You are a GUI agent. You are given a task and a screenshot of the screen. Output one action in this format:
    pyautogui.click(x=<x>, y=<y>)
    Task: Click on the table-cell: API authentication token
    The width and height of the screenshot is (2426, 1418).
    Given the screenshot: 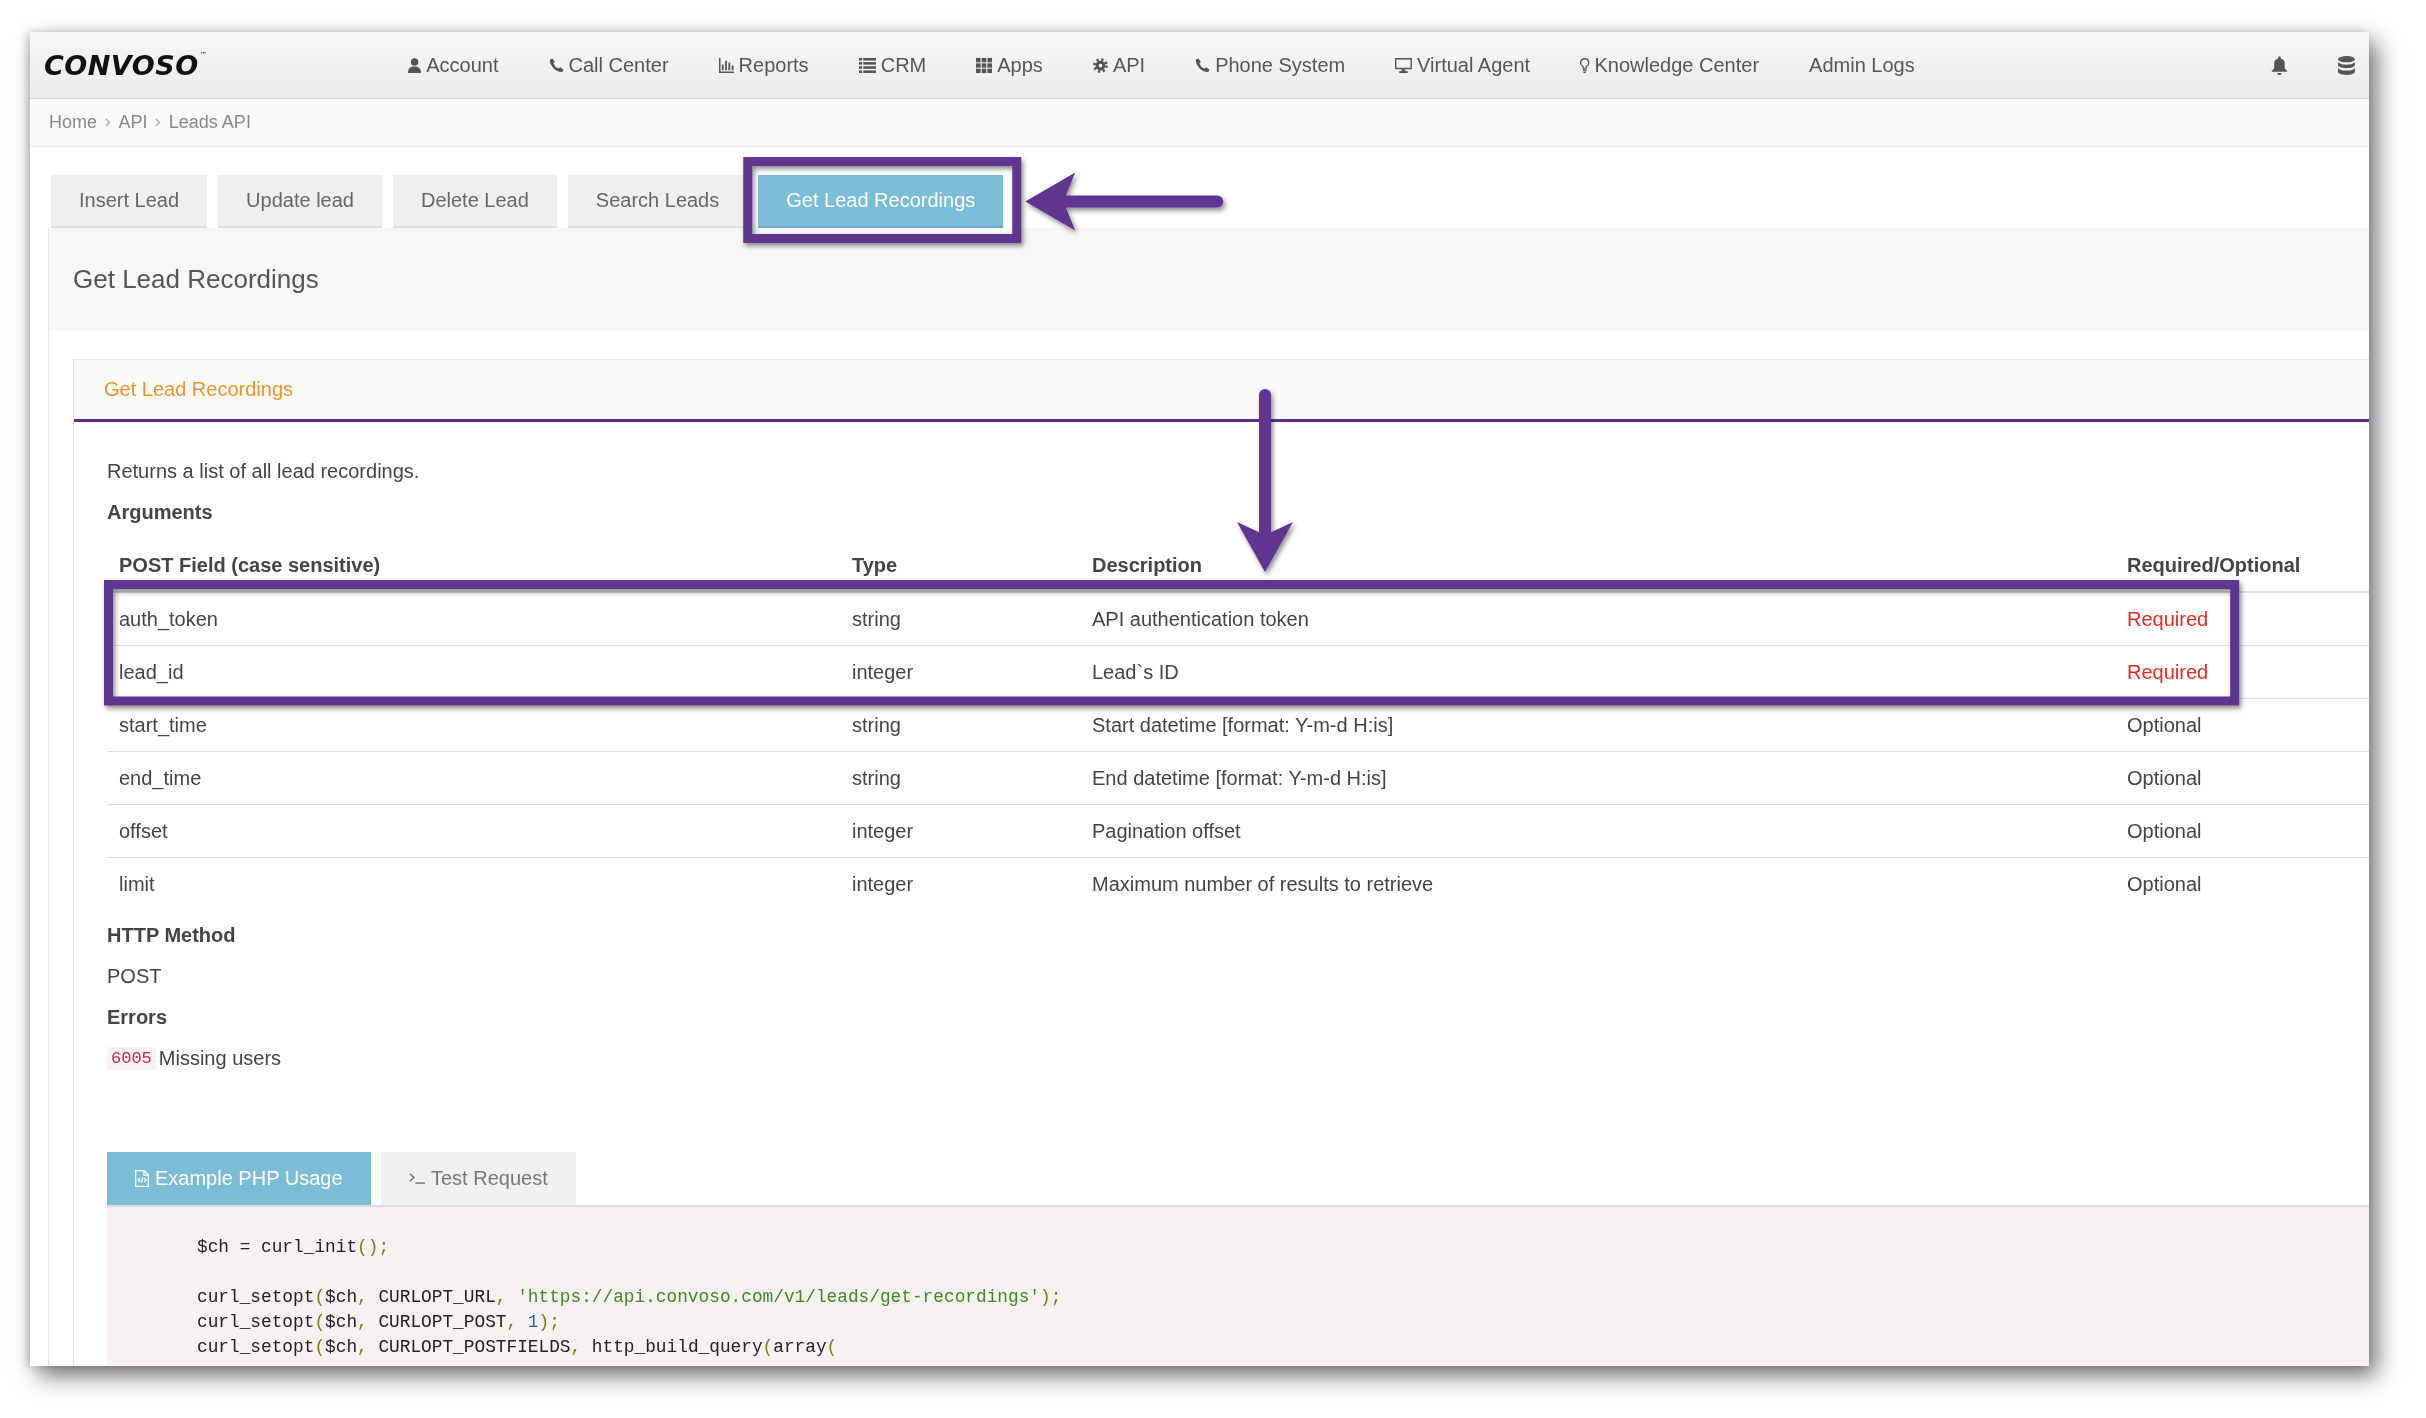 What is the action you would take?
    pyautogui.click(x=1597, y=619)
    